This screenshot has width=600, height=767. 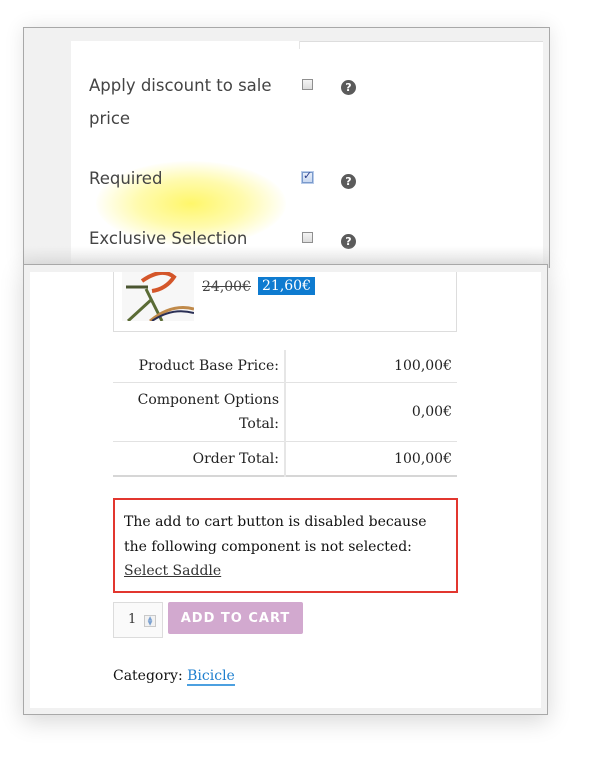 I want to click on table-row: Component Options Total: 0,00€, so click(x=285, y=412).